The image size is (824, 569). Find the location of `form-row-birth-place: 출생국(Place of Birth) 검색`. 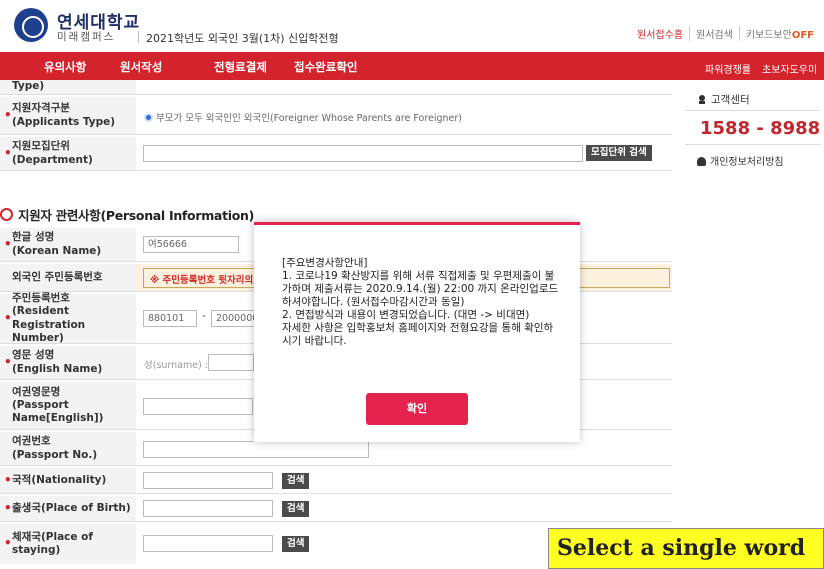

form-row-birth-place: 출생국(Place of Birth) 검색 is located at coordinates (336, 509).